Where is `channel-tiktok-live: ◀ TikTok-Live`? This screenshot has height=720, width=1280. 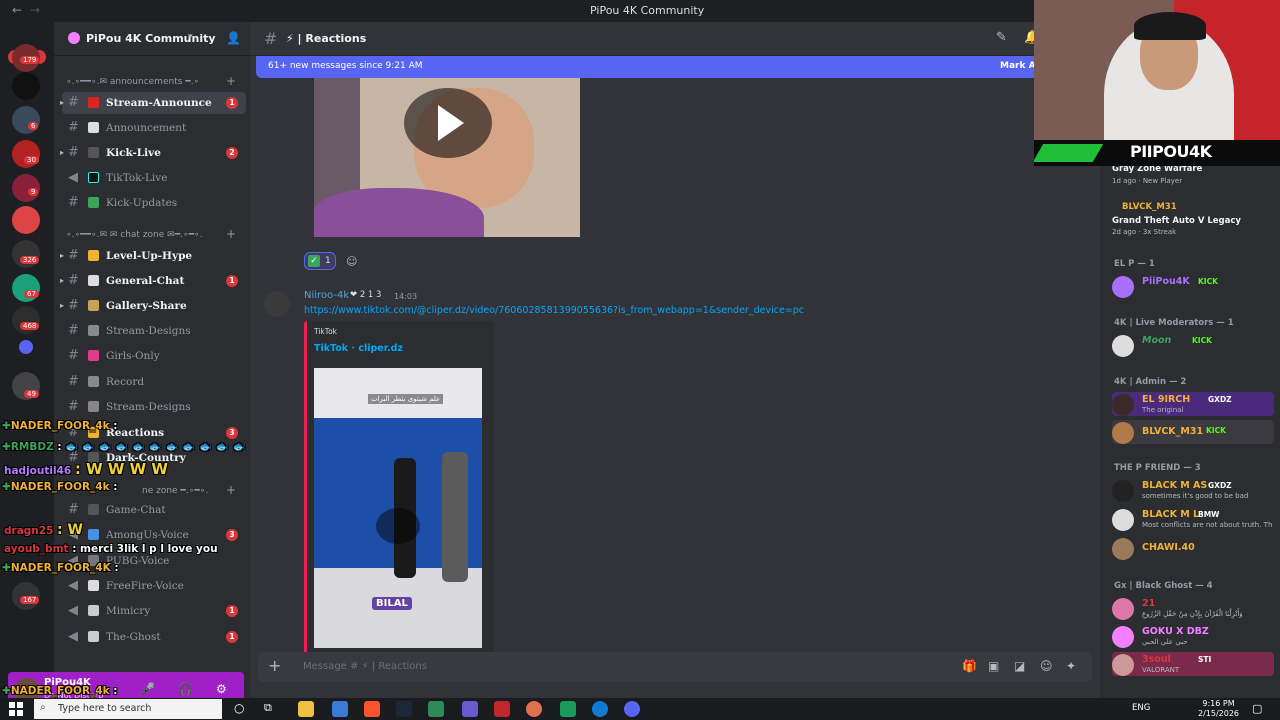
channel-tiktok-live: ◀ TikTok-Live is located at coordinates (154, 178).